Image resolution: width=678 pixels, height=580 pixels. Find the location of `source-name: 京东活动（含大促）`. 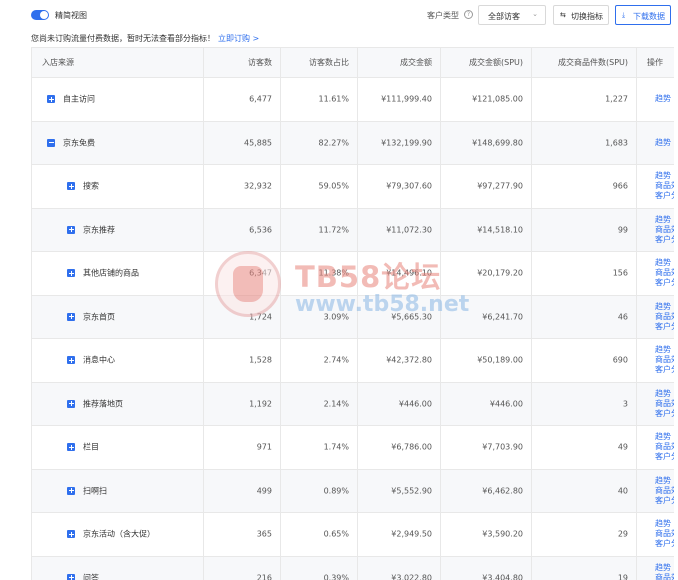

source-name: 京东活动（含大促） is located at coordinates (119, 534).